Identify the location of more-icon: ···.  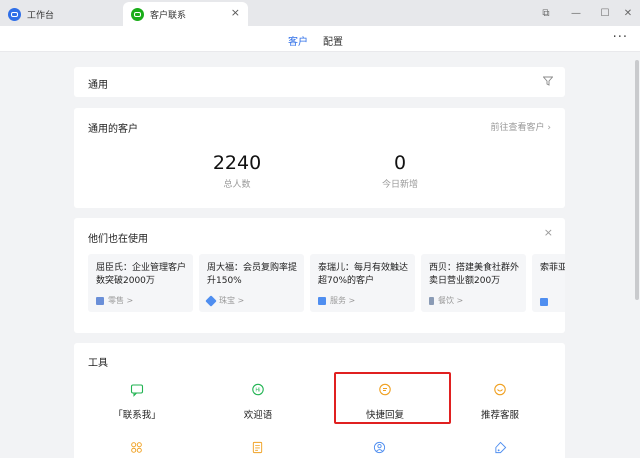
(620, 37).